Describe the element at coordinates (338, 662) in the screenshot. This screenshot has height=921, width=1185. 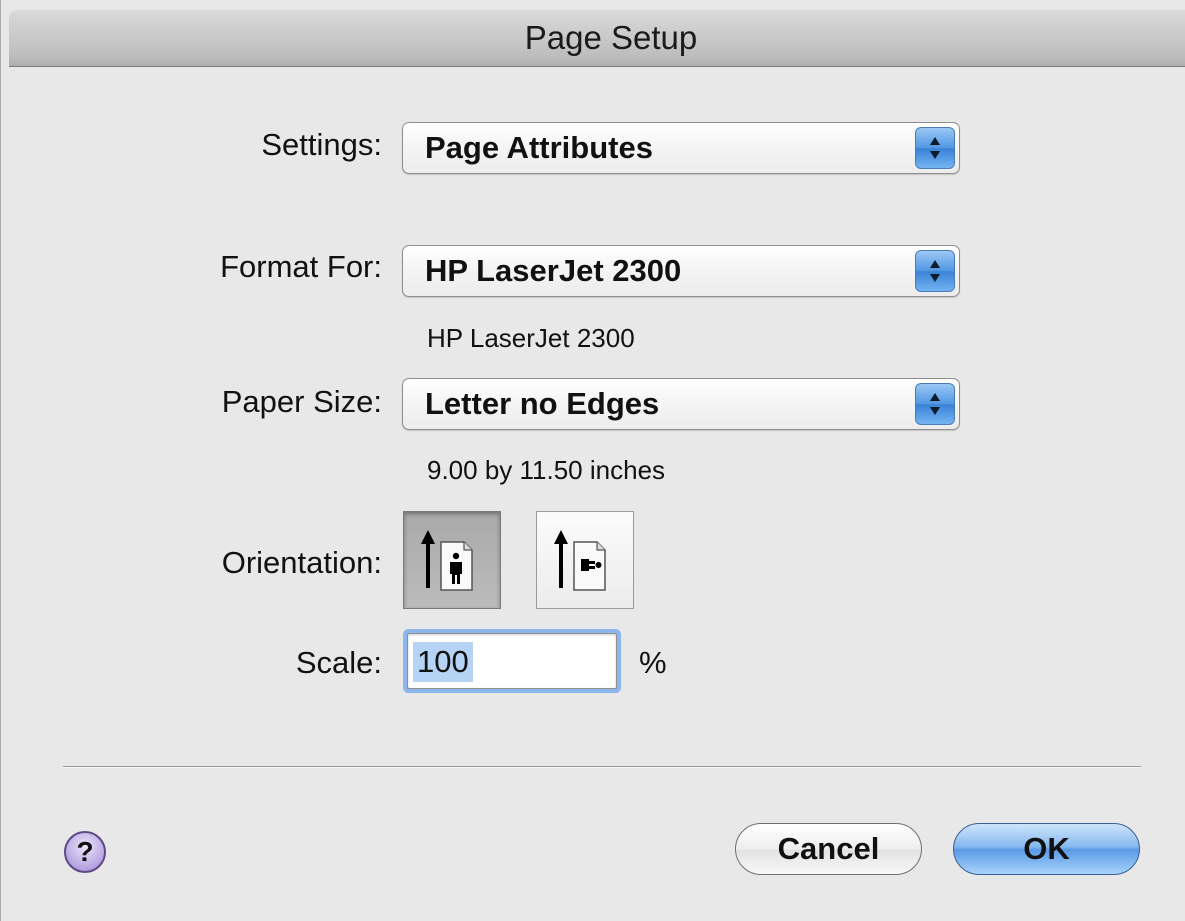
I see `scale-label: Scale:` at that location.